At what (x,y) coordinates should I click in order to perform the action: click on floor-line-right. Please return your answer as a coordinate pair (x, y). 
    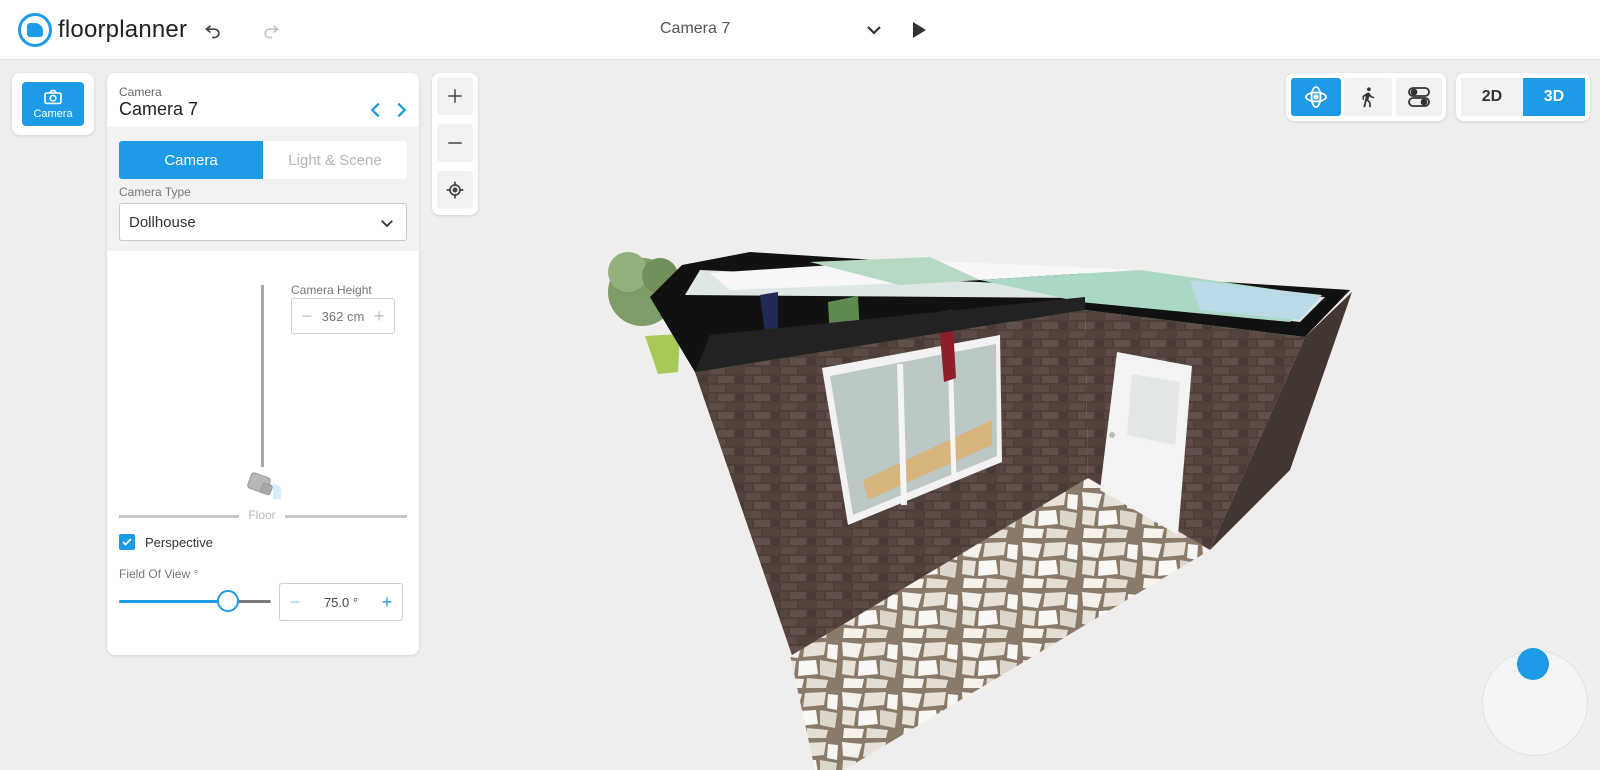
    Looking at the image, I should click on (346, 516).